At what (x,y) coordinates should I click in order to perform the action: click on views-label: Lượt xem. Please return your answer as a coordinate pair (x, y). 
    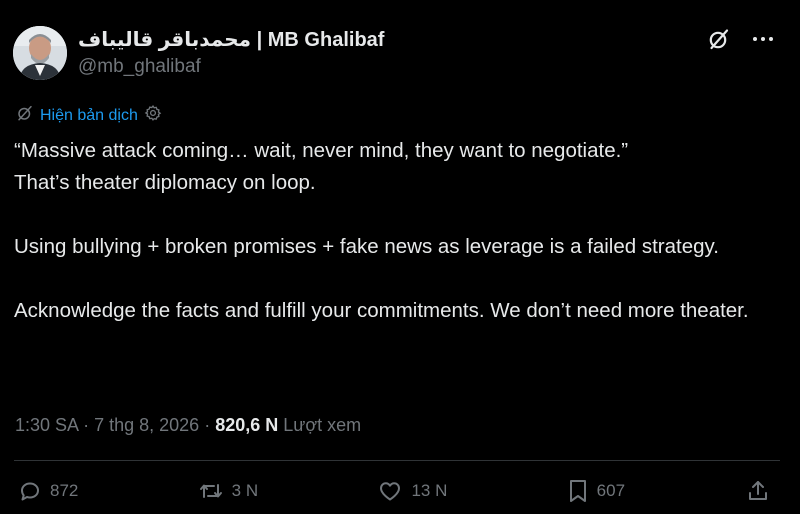
    Looking at the image, I should click on (322, 425).